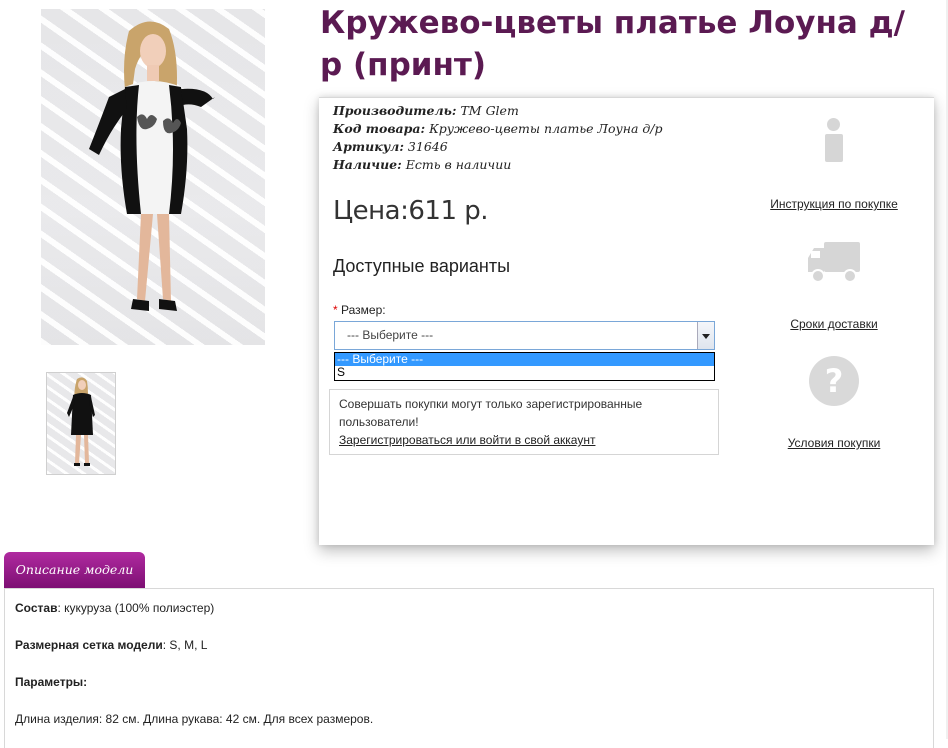 This screenshot has height=748, width=948. I want to click on purchase-instructions-link: Инструкция по покупке, so click(834, 204).